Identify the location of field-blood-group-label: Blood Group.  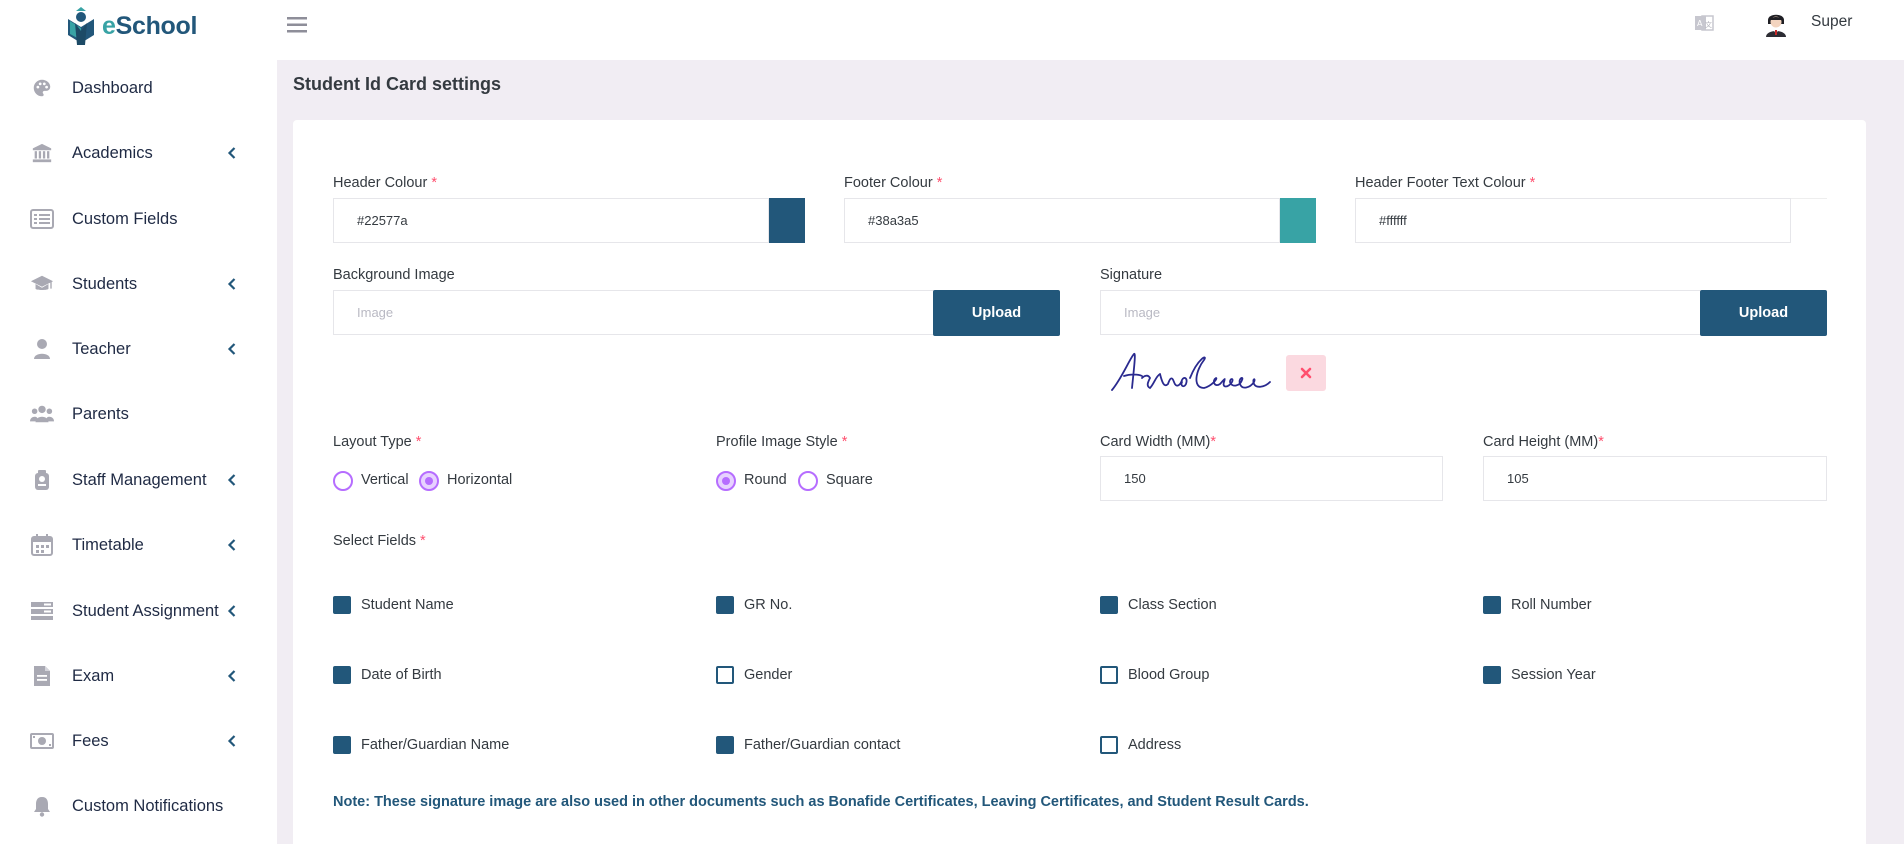
(1168, 675).